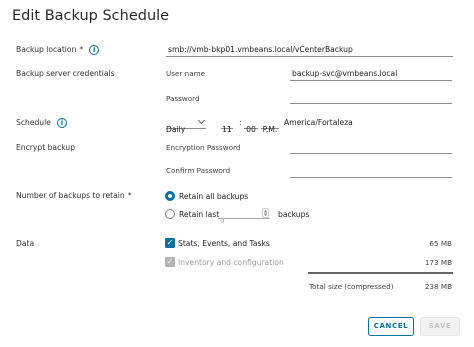 This screenshot has height=347, width=474. I want to click on retain-all-label: Retain all backups, so click(214, 196).